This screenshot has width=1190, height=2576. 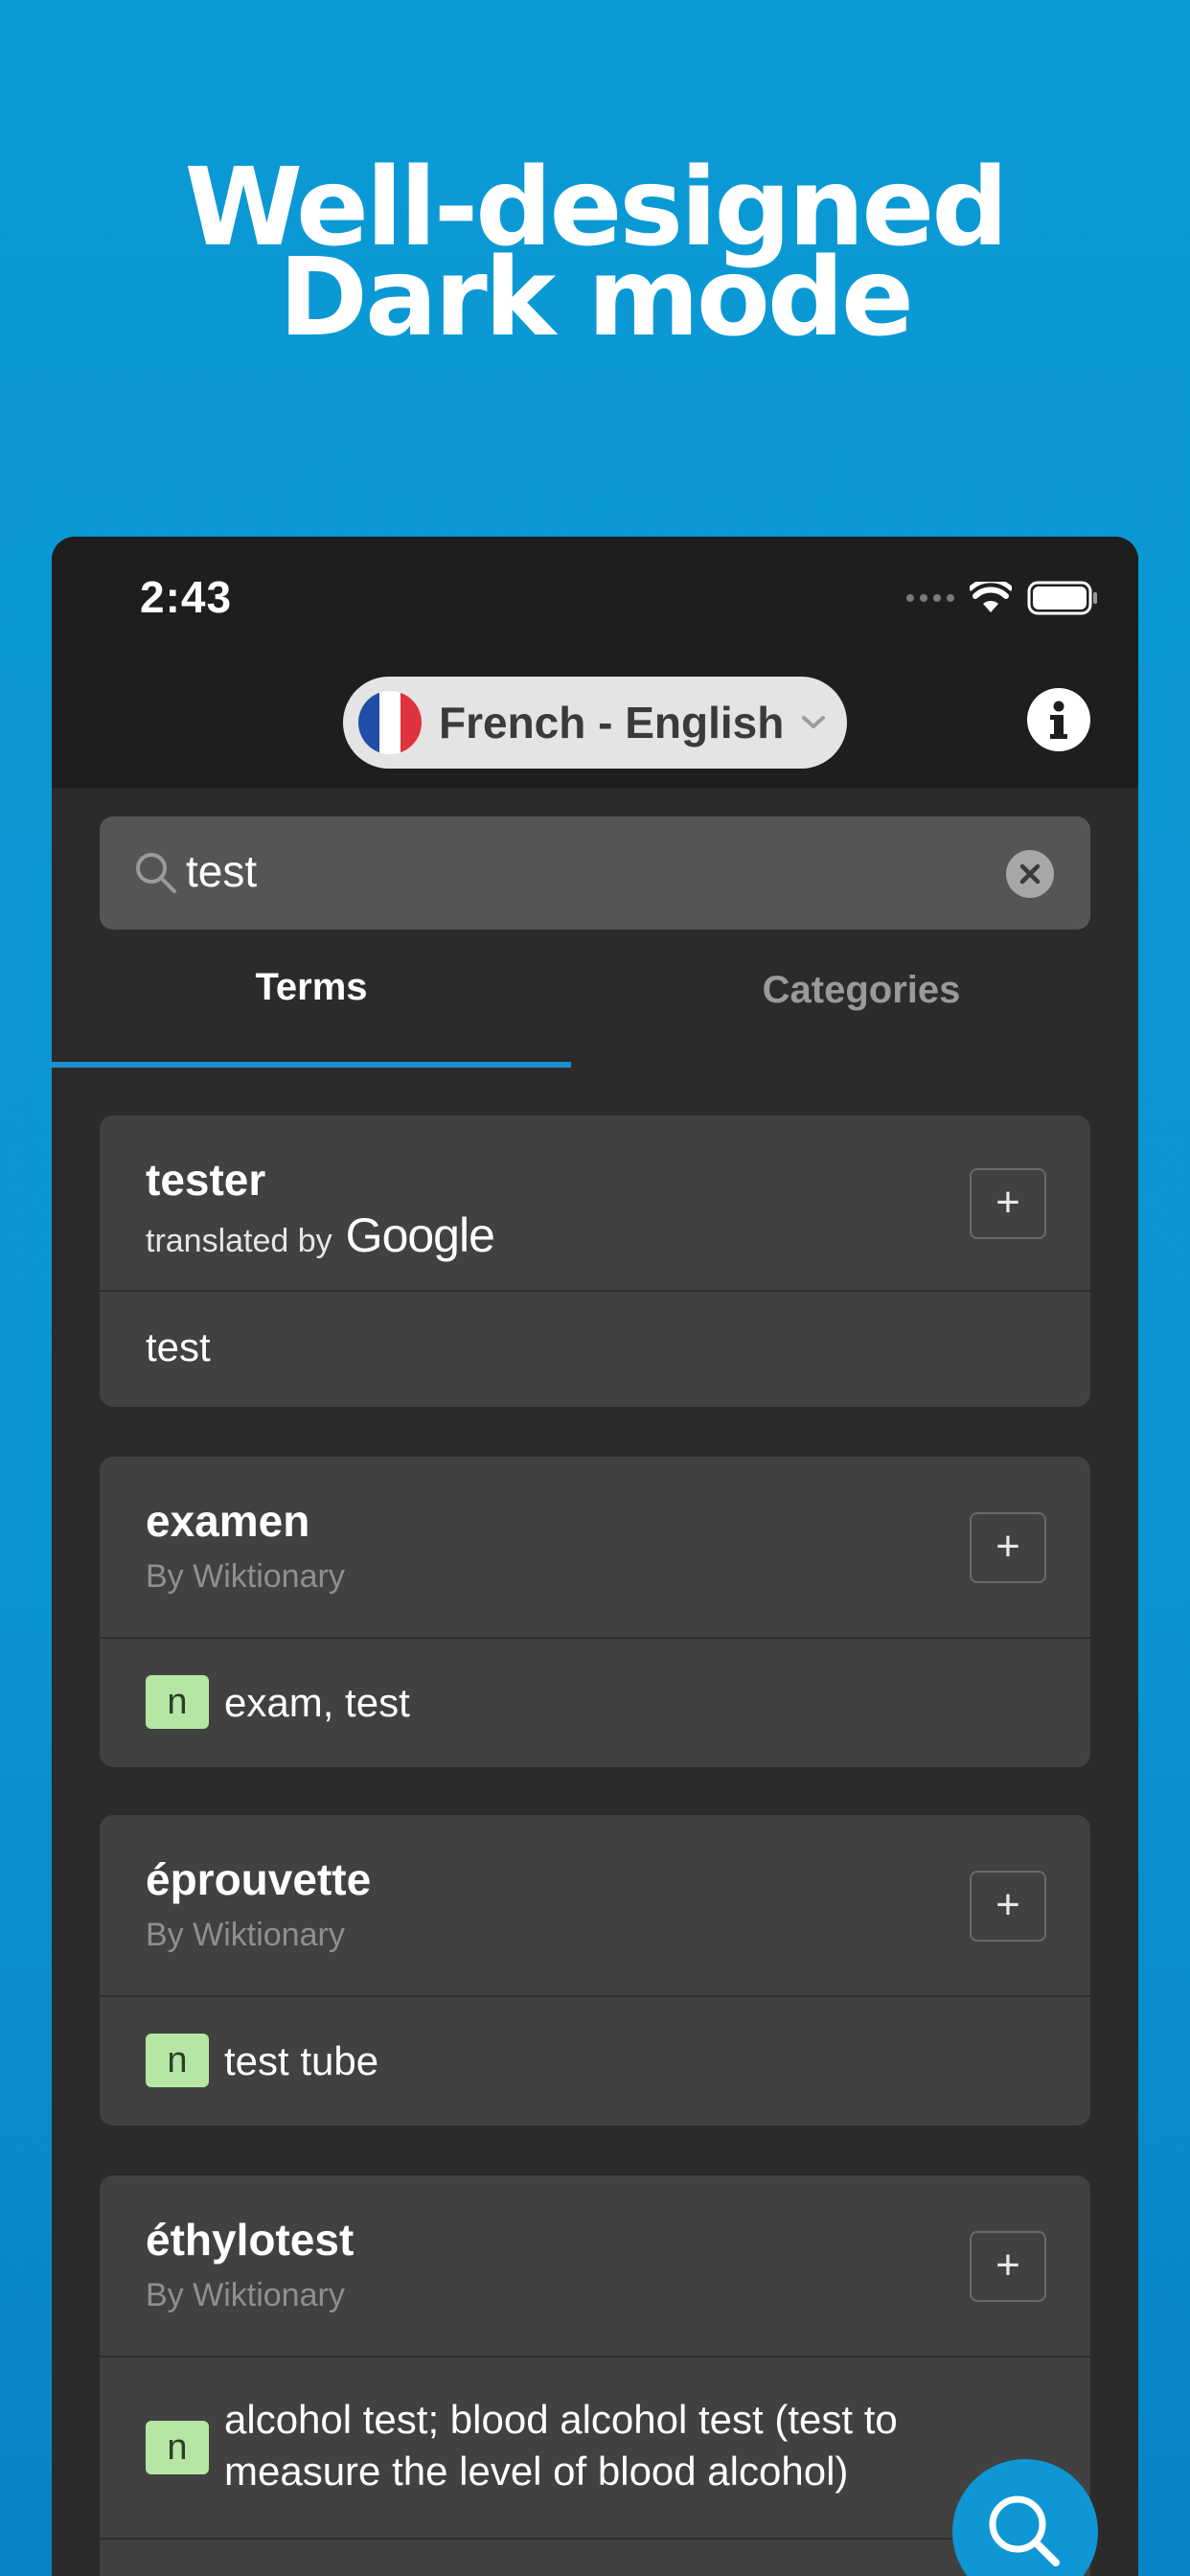 I want to click on tab-bar: Terms Categories, so click(x=595, y=994).